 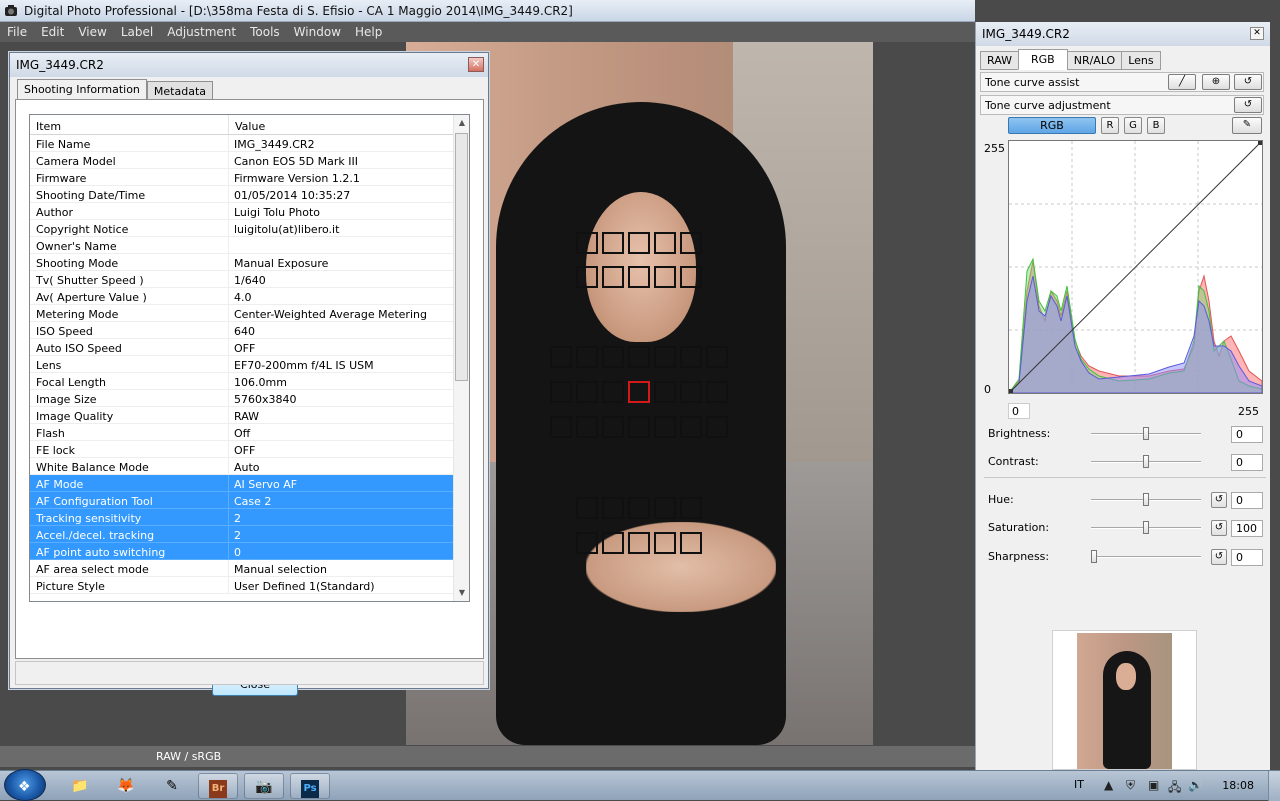 What do you see at coordinates (249, 143) in the screenshot?
I see `table-row: File Name IMG_3449.CR2` at bounding box center [249, 143].